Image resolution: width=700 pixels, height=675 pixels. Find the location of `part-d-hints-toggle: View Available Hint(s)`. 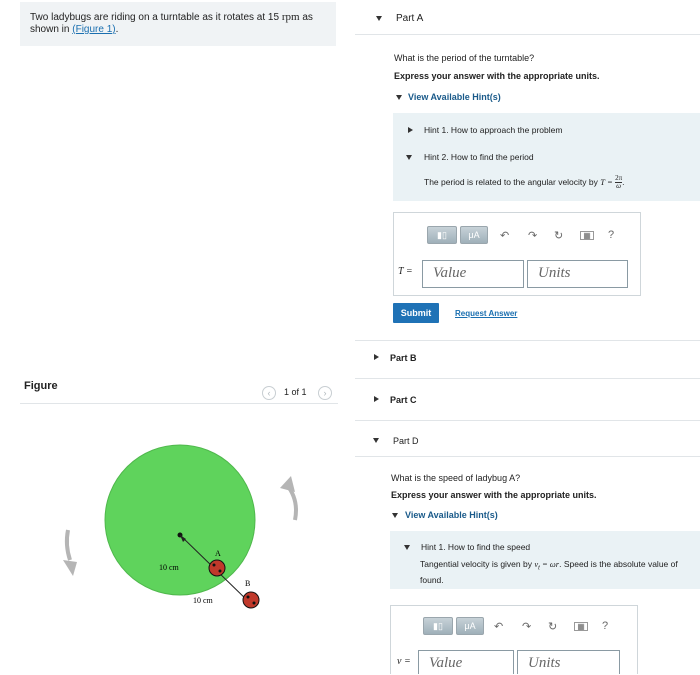

part-d-hints-toggle: View Available Hint(s) is located at coordinates (451, 515).